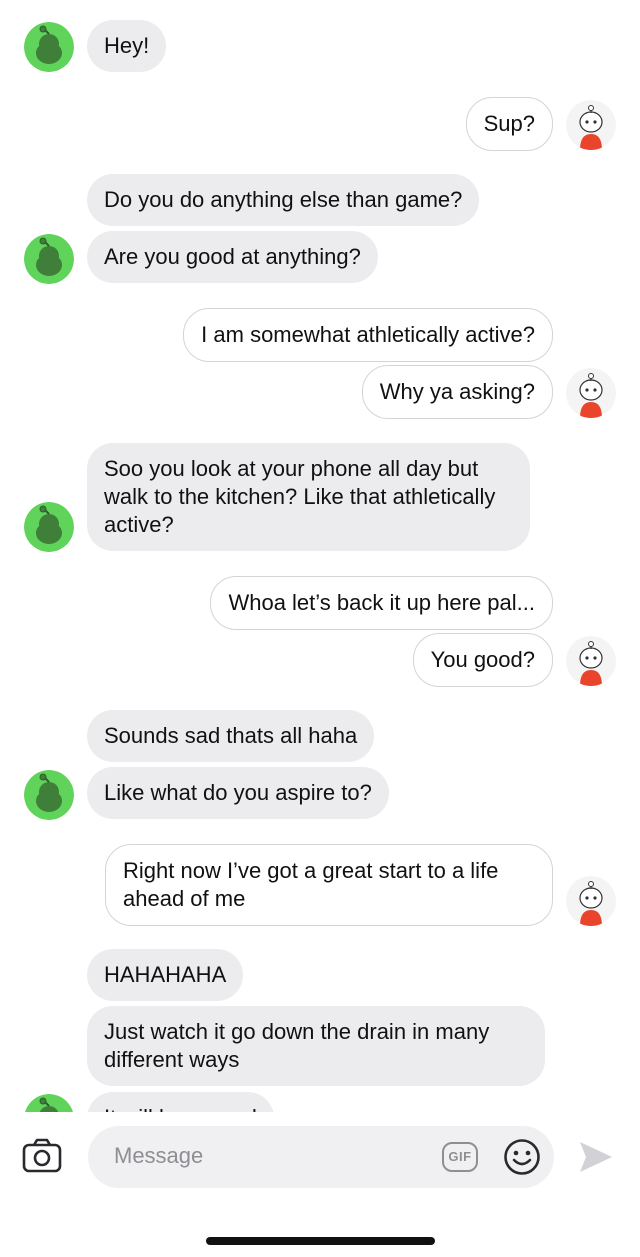 The height and width of the screenshot is (1257, 640). What do you see at coordinates (180, 1102) in the screenshot?
I see `message-bubble-incoming: It will be a good` at bounding box center [180, 1102].